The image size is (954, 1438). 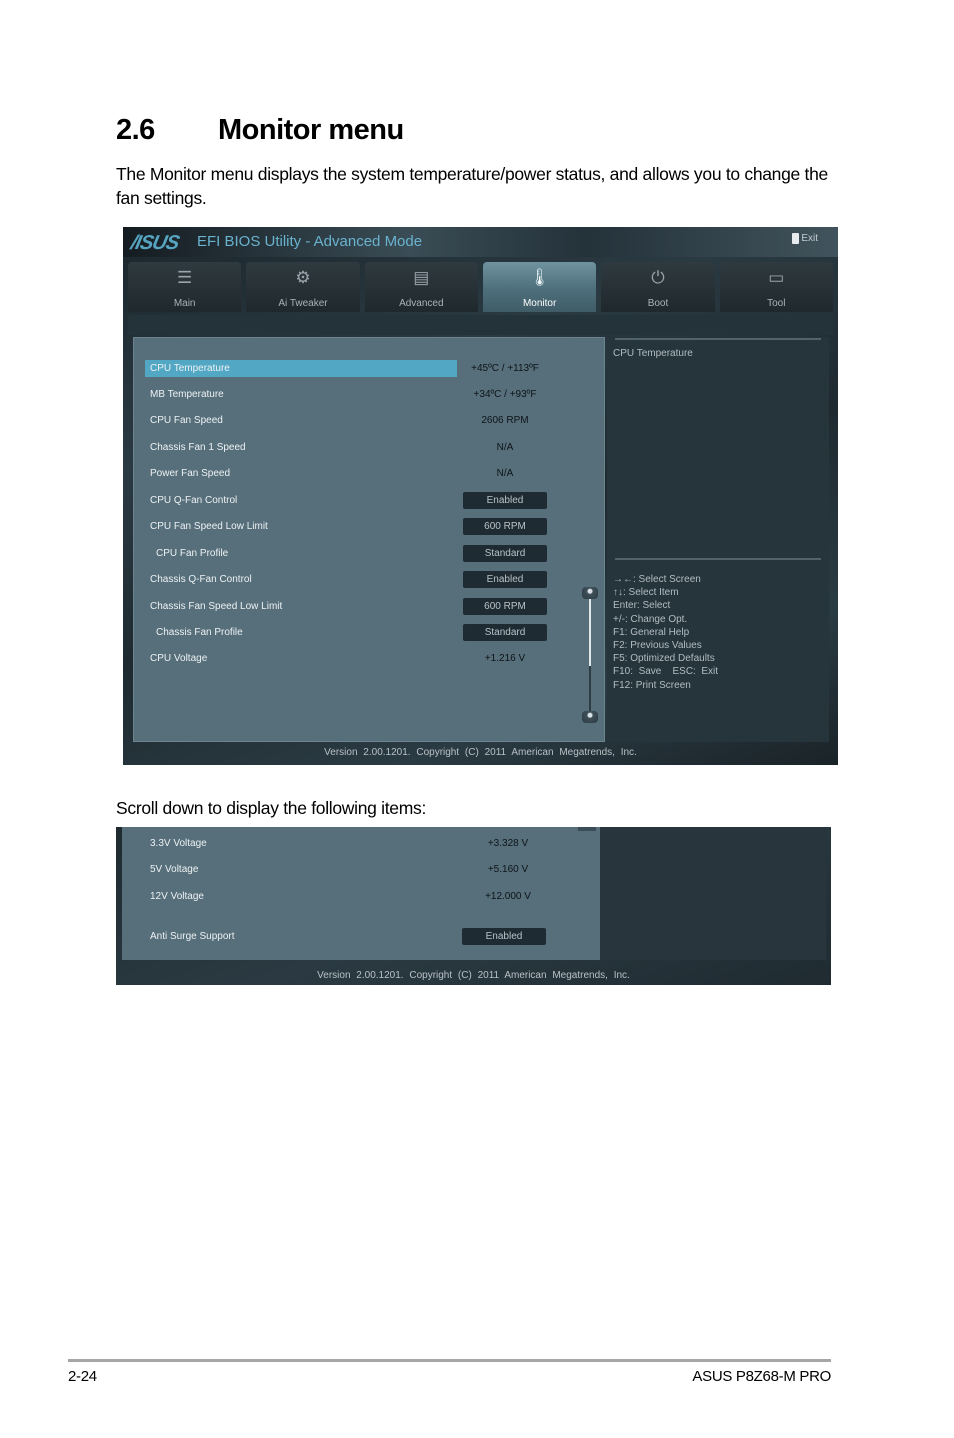 What do you see at coordinates (174, 869) in the screenshot?
I see `setting-label: 5V Voltage` at bounding box center [174, 869].